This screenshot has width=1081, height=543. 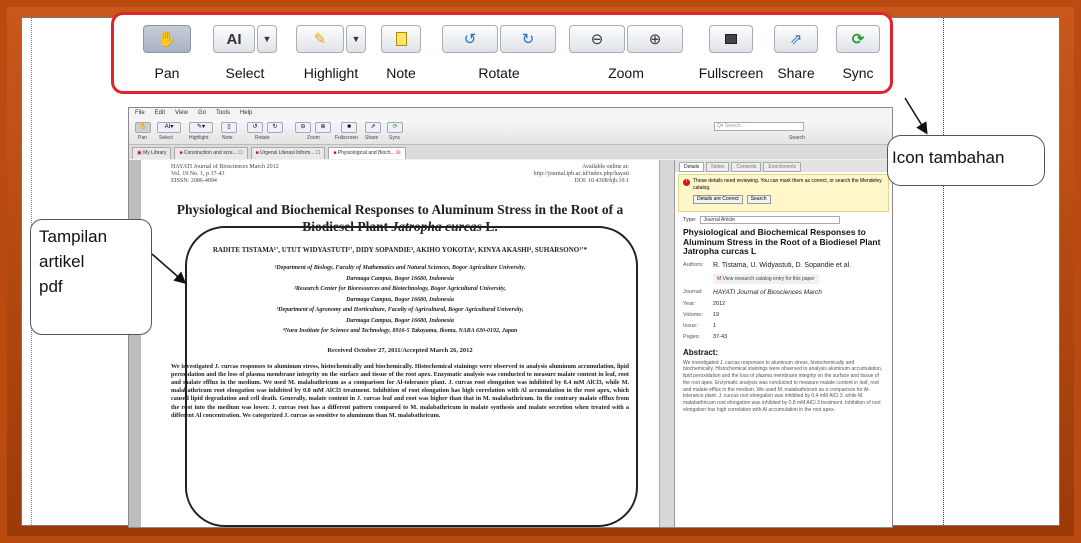 I want to click on mini-note-button: ▯, so click(x=229, y=127).